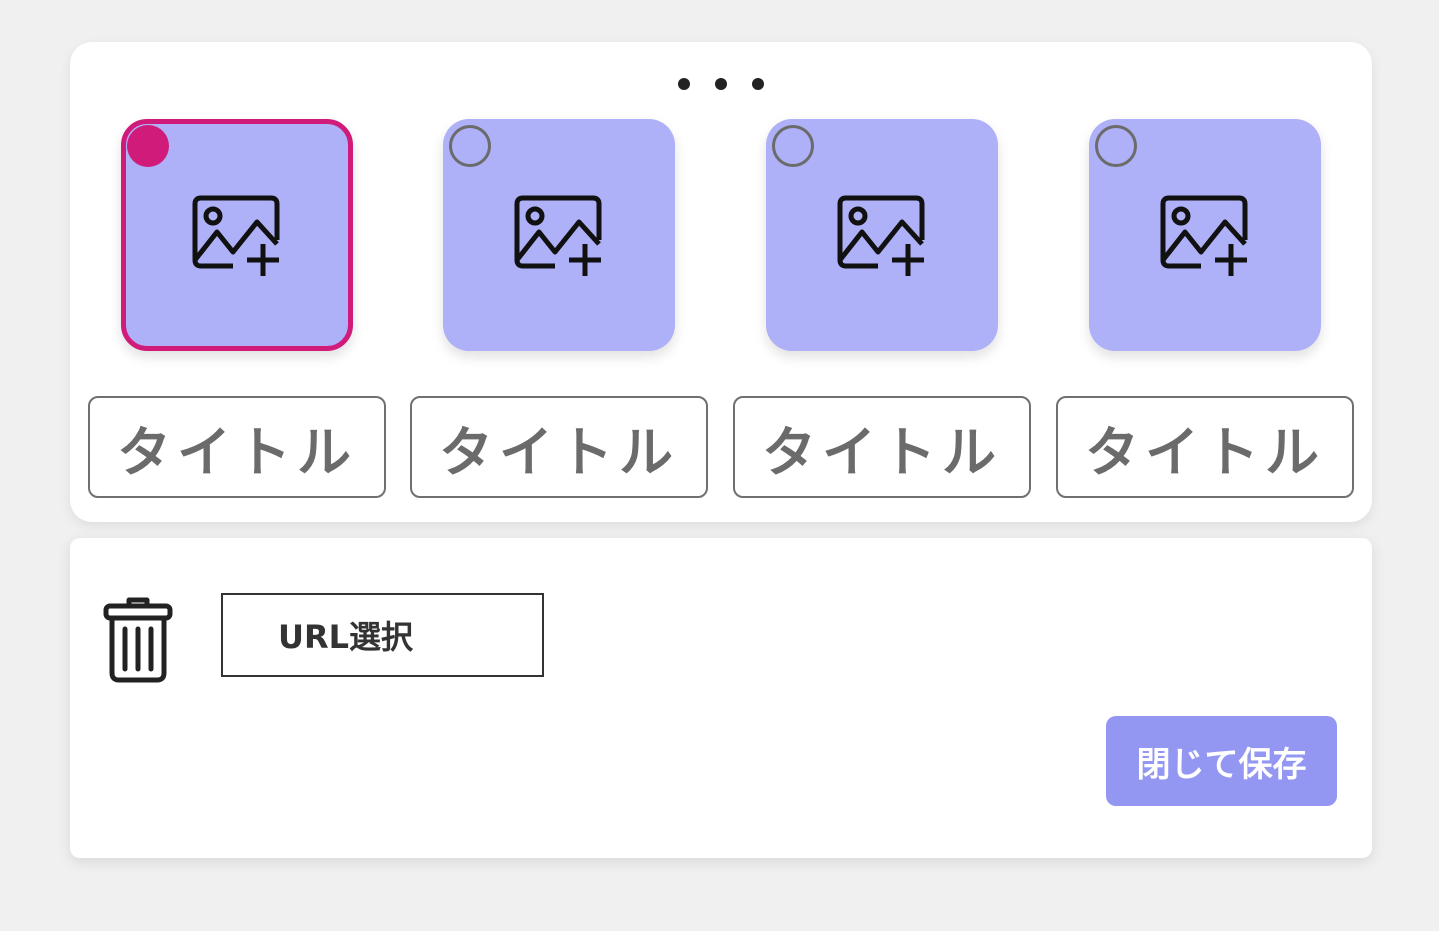  What do you see at coordinates (138, 640) in the screenshot?
I see `trash-icon` at bounding box center [138, 640].